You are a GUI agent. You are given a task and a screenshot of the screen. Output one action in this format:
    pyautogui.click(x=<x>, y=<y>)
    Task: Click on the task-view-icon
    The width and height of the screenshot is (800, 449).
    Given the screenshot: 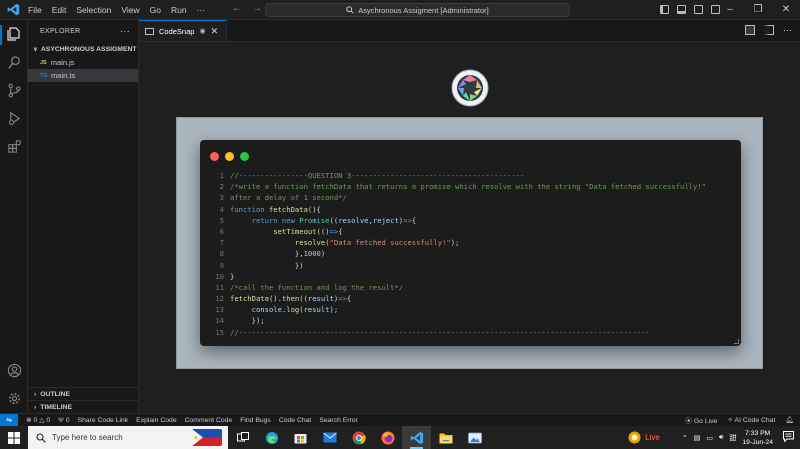 What is the action you would take?
    pyautogui.click(x=242, y=437)
    